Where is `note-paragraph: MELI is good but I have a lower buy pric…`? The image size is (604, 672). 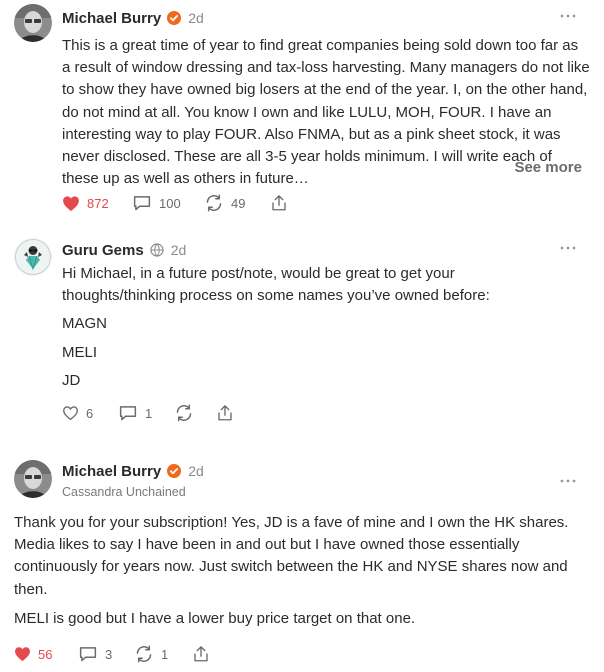 note-paragraph: MELI is good but I have a lower buy pric… is located at coordinates (215, 618).